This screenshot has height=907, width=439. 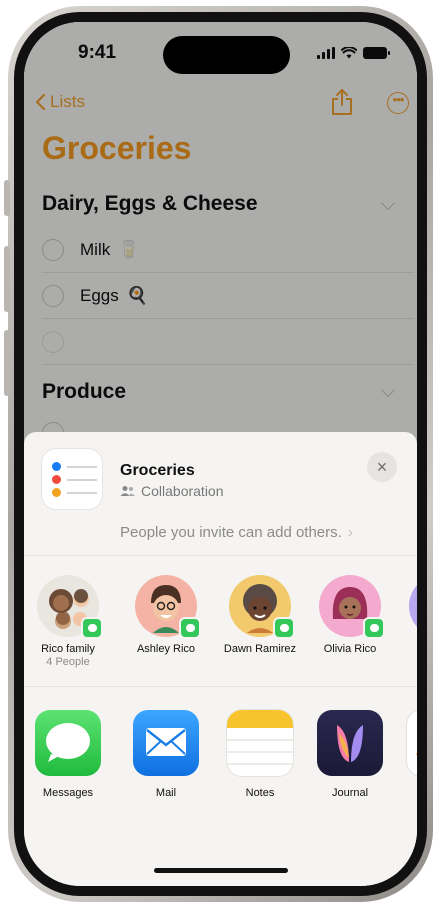 I want to click on person-olivia-rico: Olivia Rico, so click(x=350, y=615).